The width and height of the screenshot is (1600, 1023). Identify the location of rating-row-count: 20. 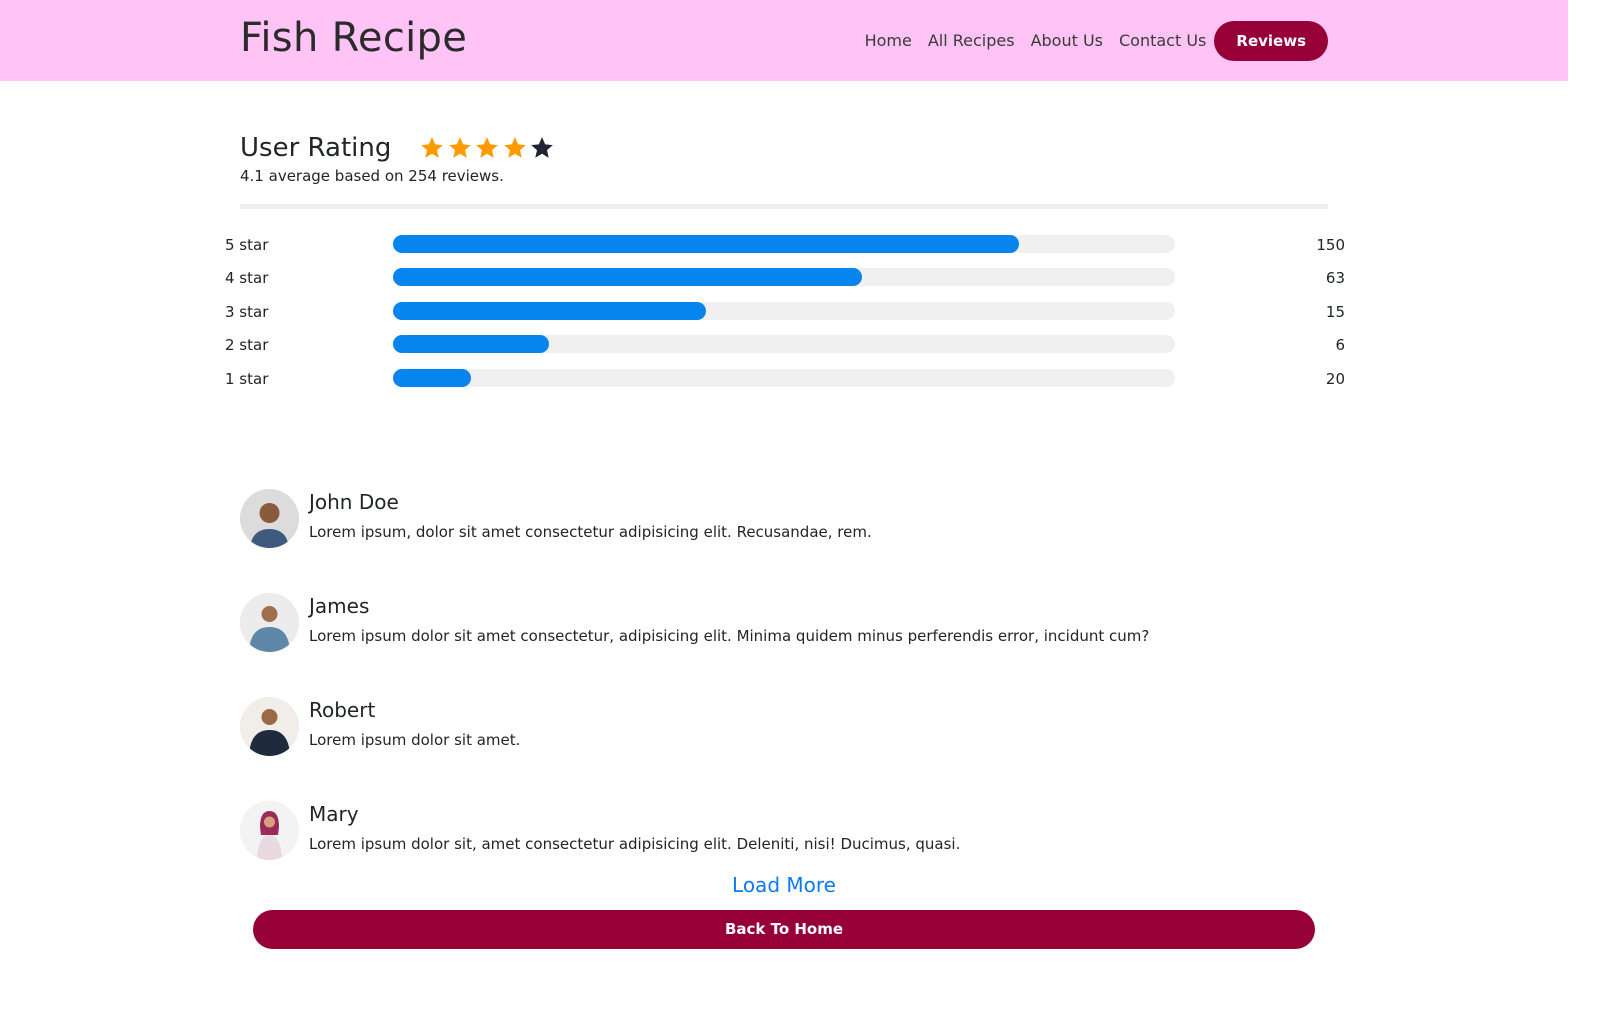
(1335, 378).